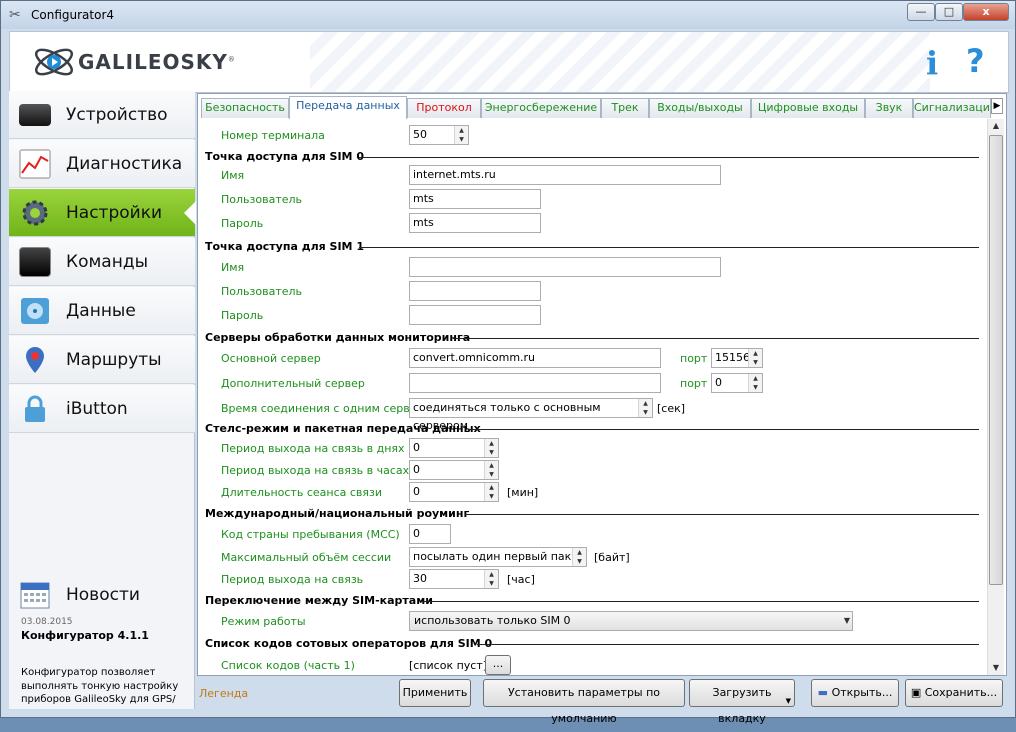  I want to click on app-header: GALILEOSKY® i ?, so click(509, 62).